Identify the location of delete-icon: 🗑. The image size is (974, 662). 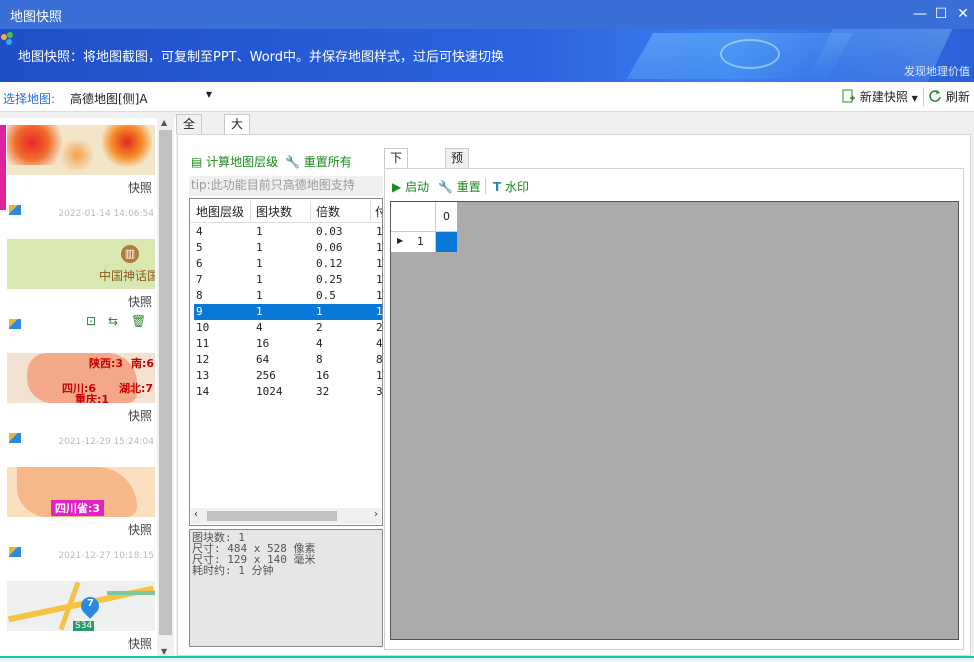
(138, 321).